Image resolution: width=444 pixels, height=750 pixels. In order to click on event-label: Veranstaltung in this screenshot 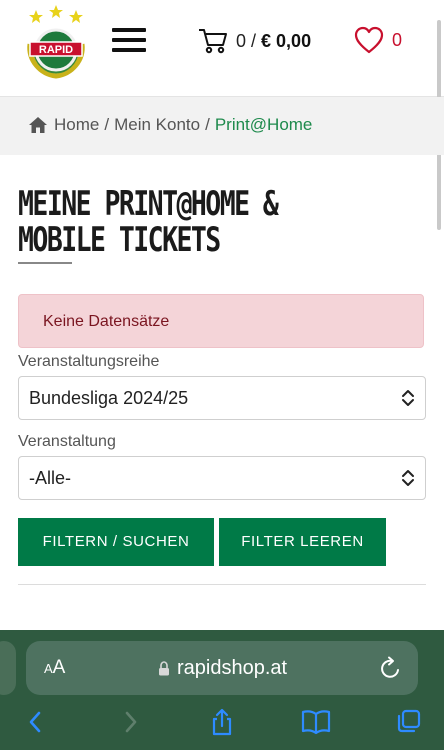, I will do `click(67, 441)`.